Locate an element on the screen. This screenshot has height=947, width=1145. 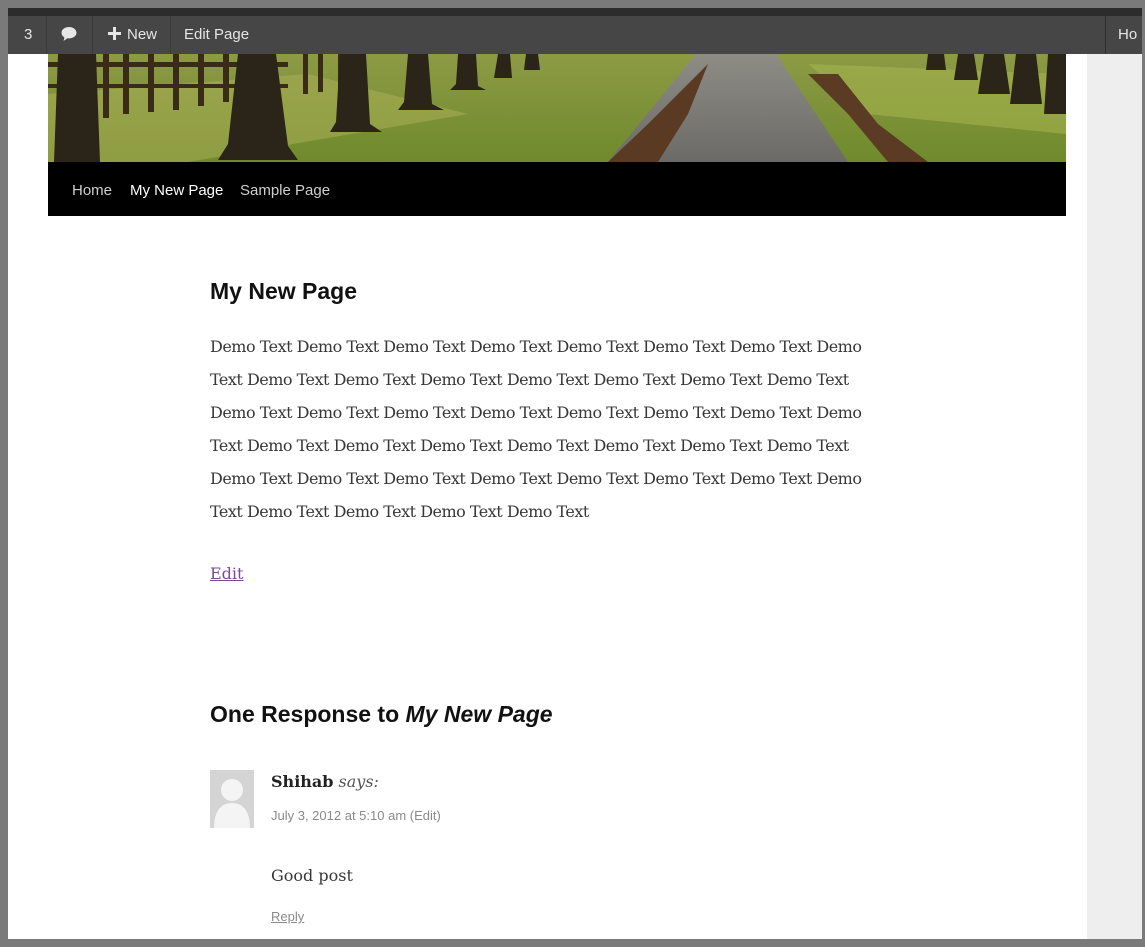
admin-bar-right-item: Ho is located at coordinates (1127, 34).